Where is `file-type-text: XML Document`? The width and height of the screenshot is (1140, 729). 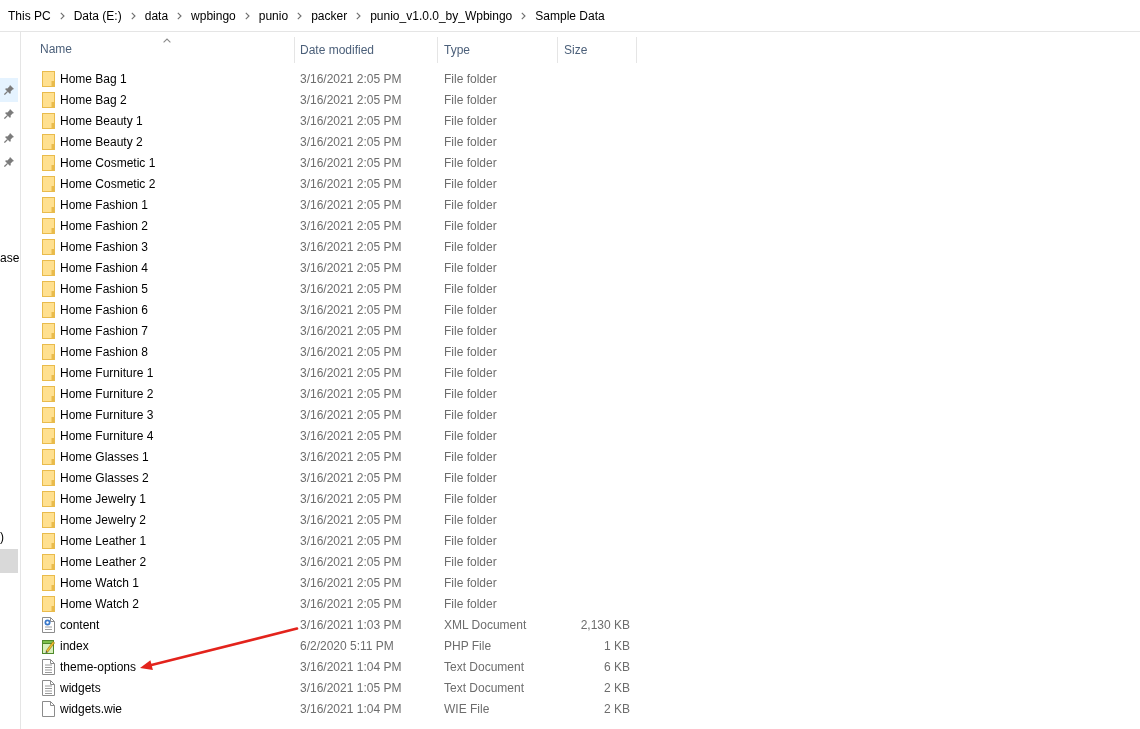 file-type-text: XML Document is located at coordinates (485, 624).